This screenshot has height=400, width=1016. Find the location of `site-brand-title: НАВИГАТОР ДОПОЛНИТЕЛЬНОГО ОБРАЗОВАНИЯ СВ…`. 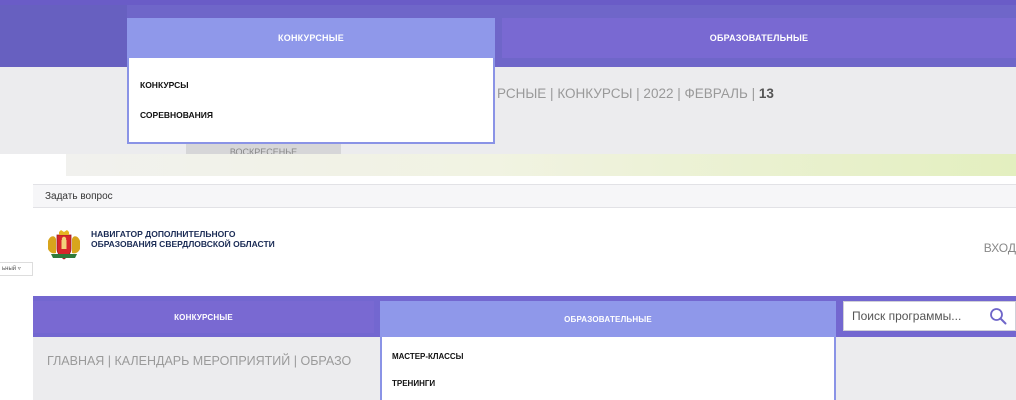

site-brand-title: НАВИГАТОР ДОПОЛНИТЕЛЬНОГО ОБРАЗОВАНИЯ СВ… is located at coordinates (191, 239).